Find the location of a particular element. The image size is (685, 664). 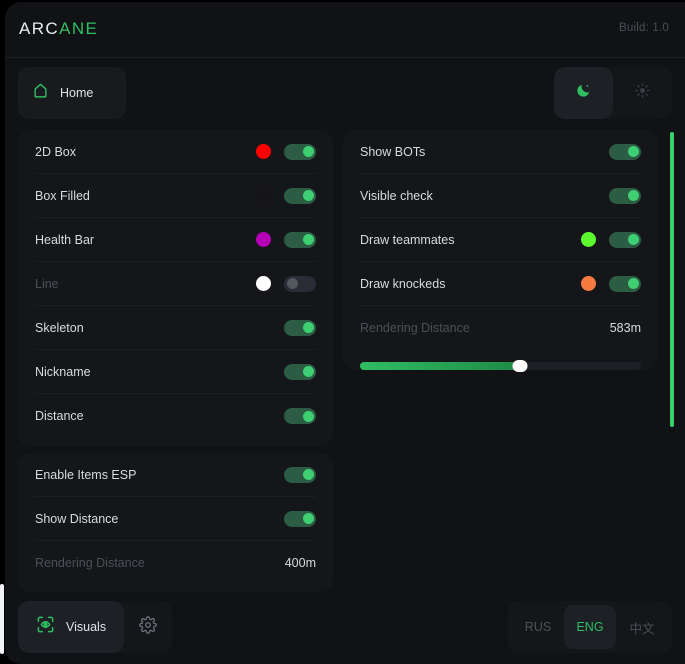

setting-label: Show BOTs is located at coordinates (393, 151).